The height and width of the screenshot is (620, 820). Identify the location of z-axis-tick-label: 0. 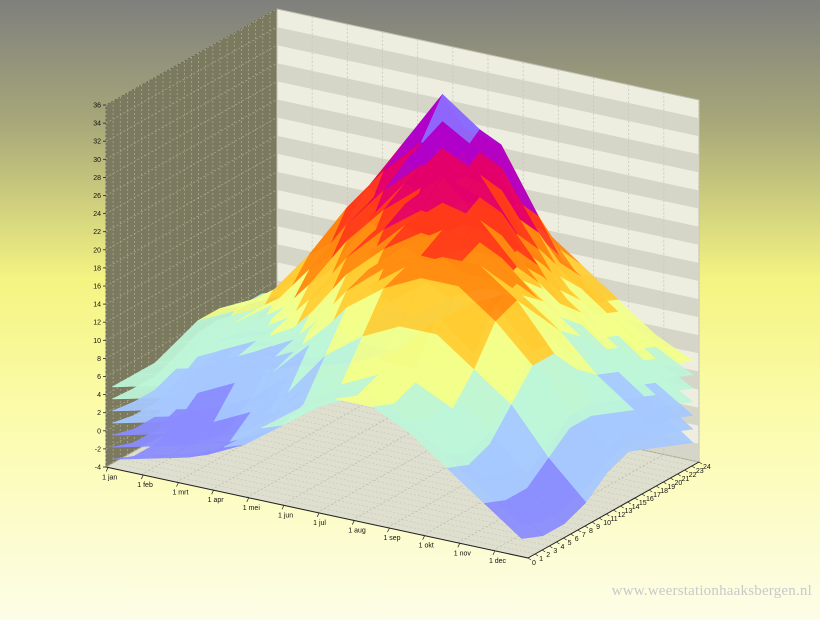
(99, 431).